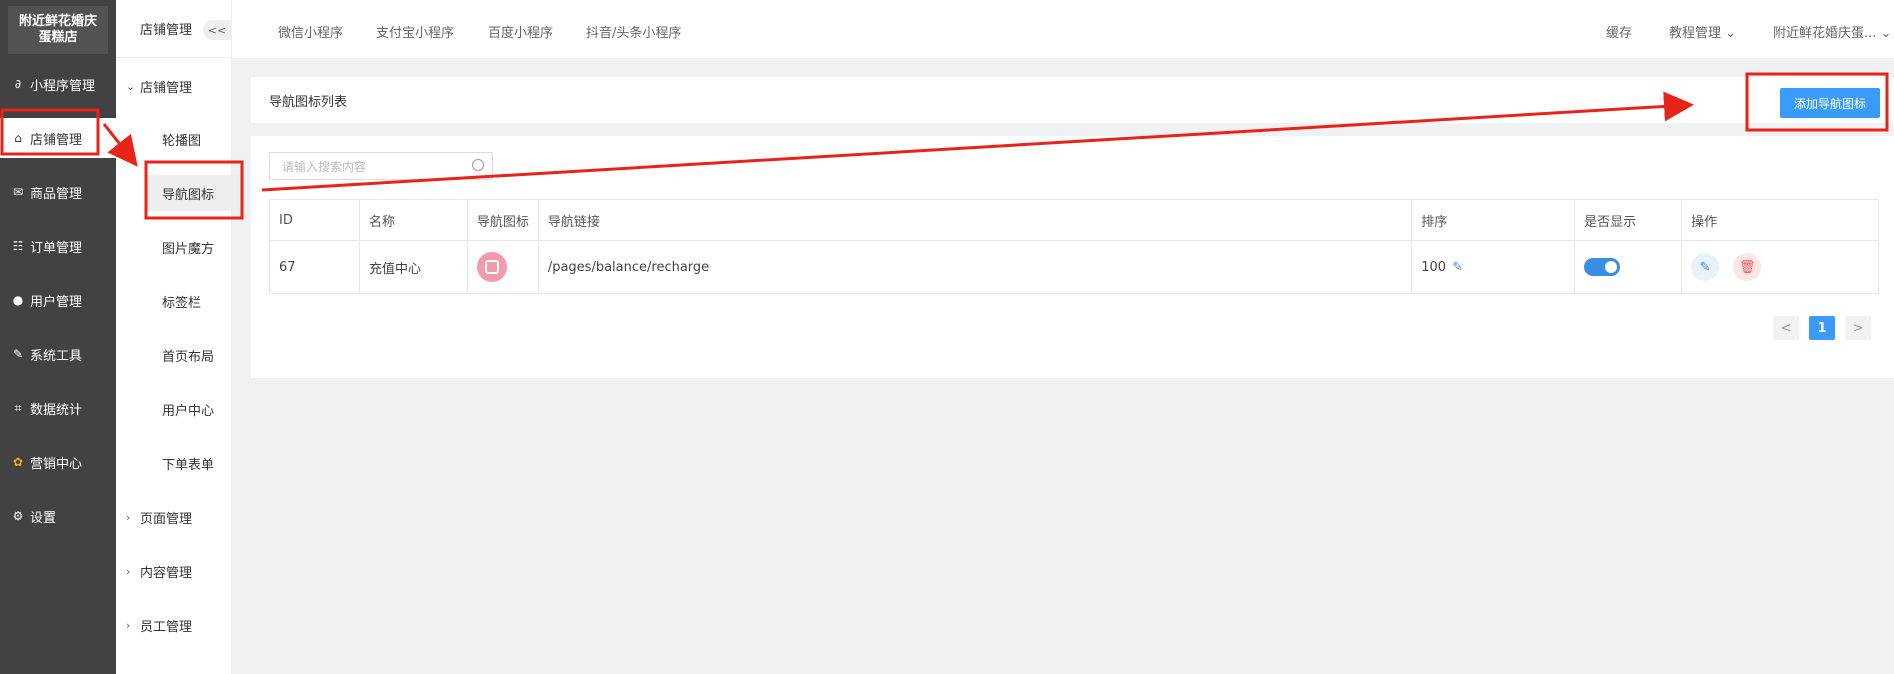  What do you see at coordinates (1493, 267) in the screenshot?
I see `cell-sort: 100 ✎` at bounding box center [1493, 267].